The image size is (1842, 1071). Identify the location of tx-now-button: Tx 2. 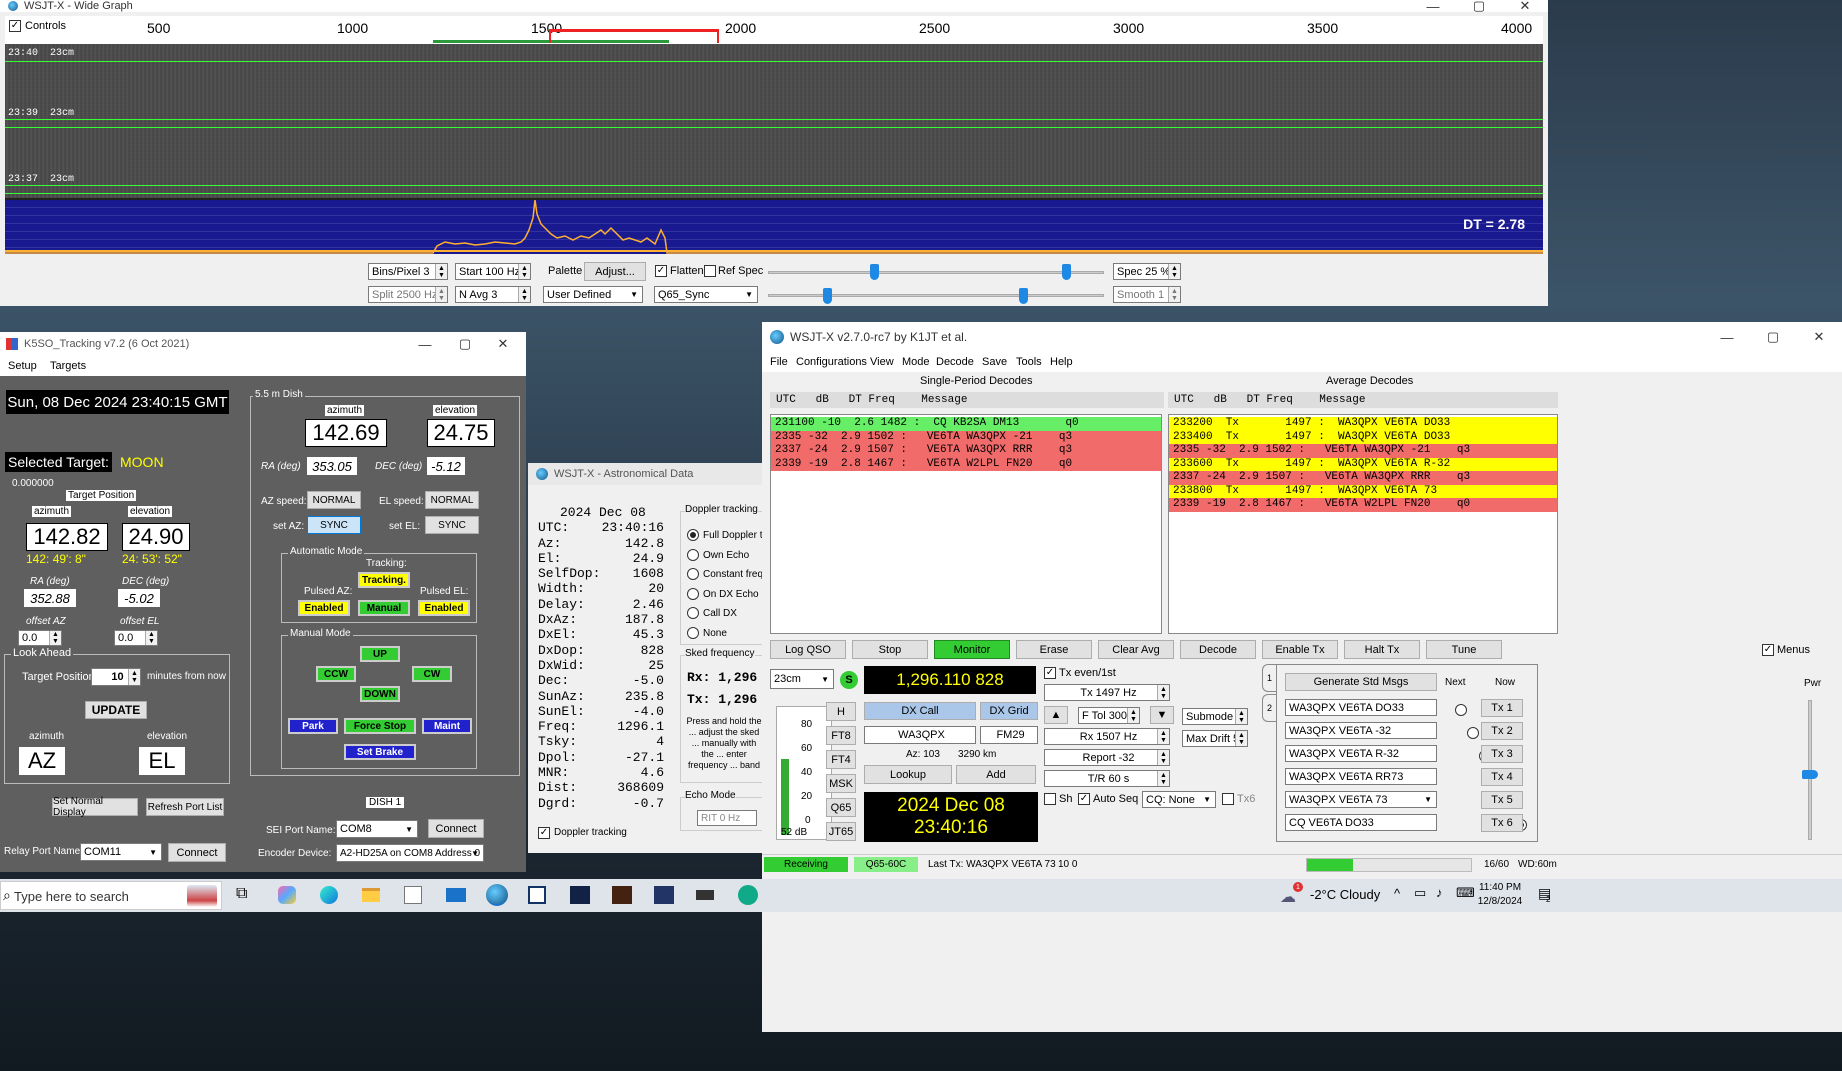
(1502, 731).